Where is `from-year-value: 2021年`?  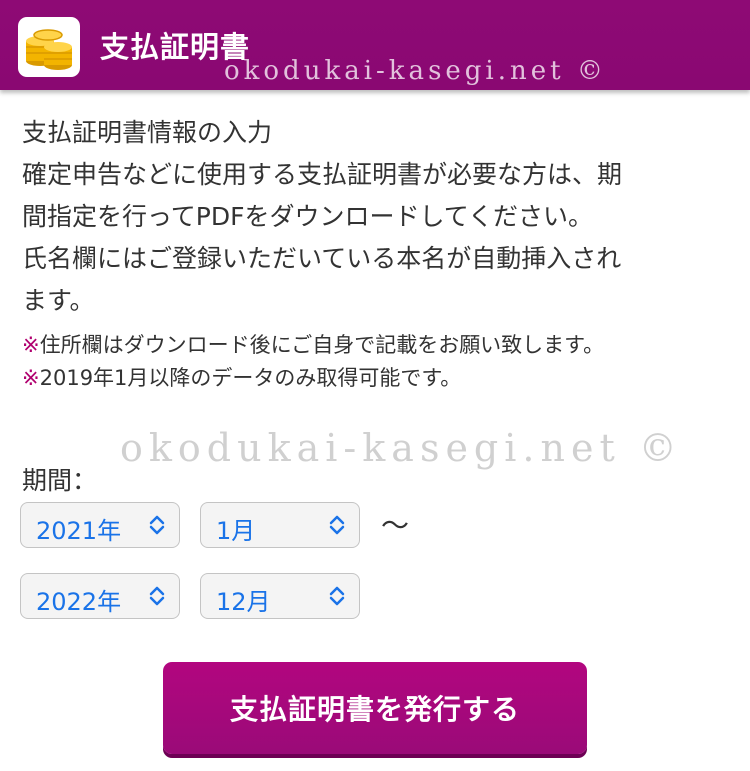
from-year-value: 2021年 is located at coordinates (79, 531).